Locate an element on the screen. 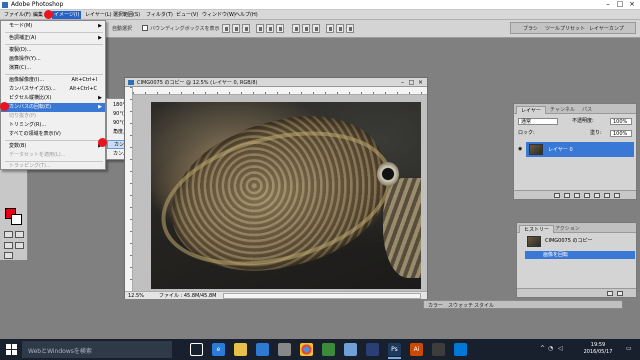 This screenshot has width=640, height=360. new-group-icon is located at coordinates (597, 195).